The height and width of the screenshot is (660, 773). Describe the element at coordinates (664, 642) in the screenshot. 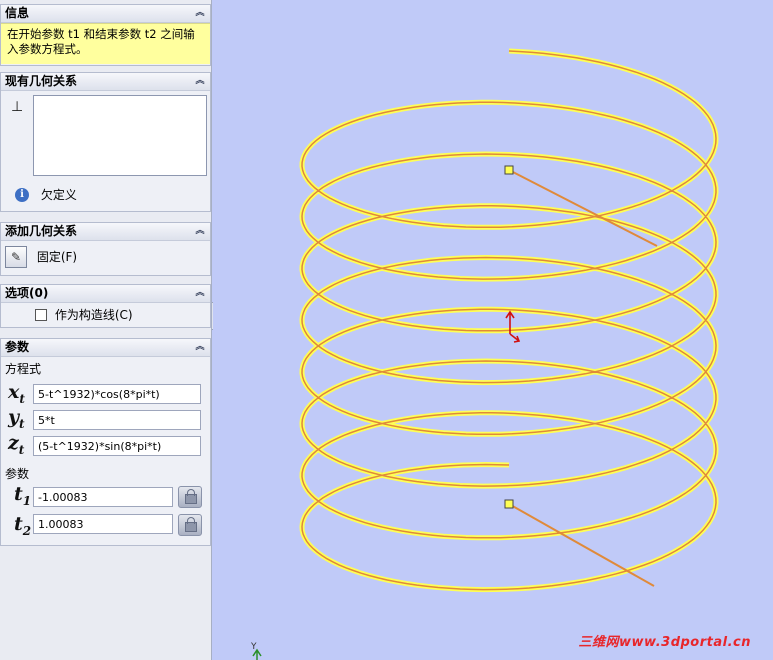

I see `watermark-text: 三维网www.3dportal.cn` at that location.